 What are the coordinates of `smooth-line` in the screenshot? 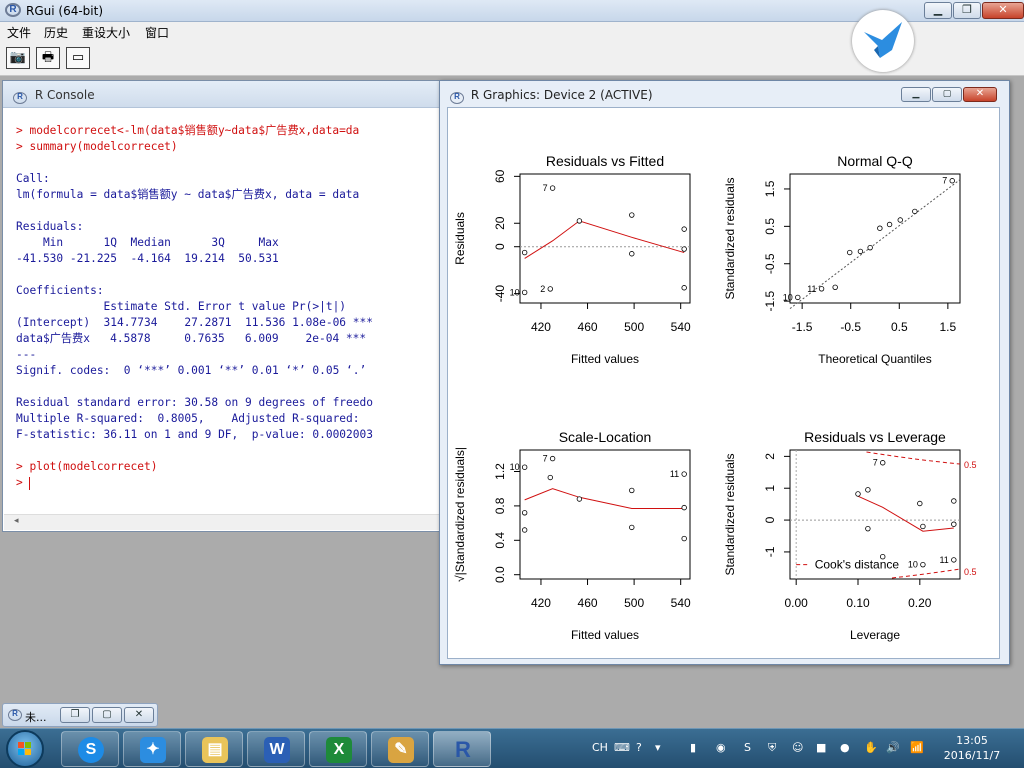 It's located at (604, 498).